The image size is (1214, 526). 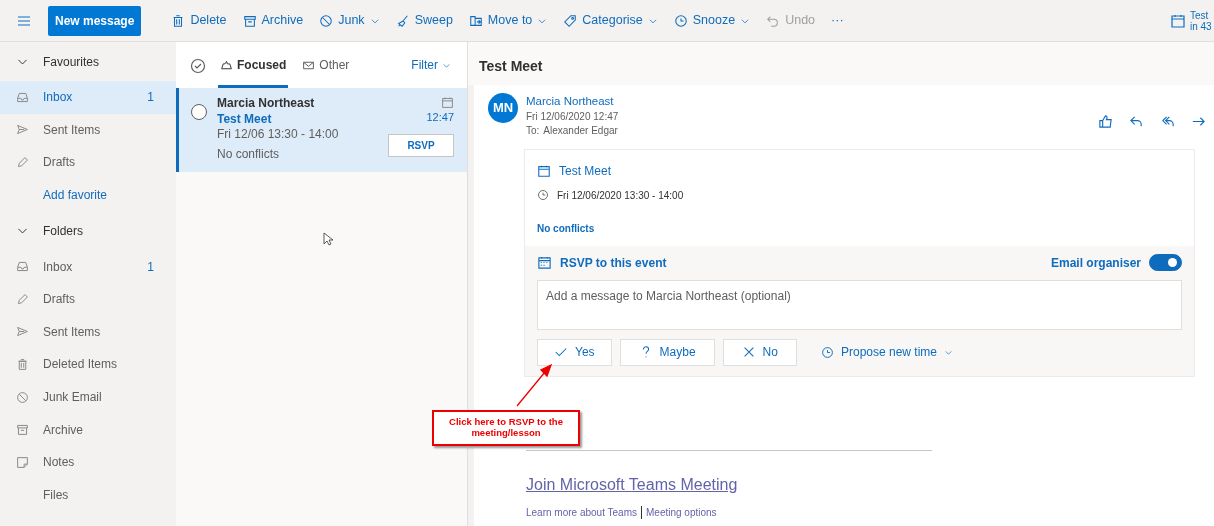 I want to click on avatar: MN, so click(x=503, y=108).